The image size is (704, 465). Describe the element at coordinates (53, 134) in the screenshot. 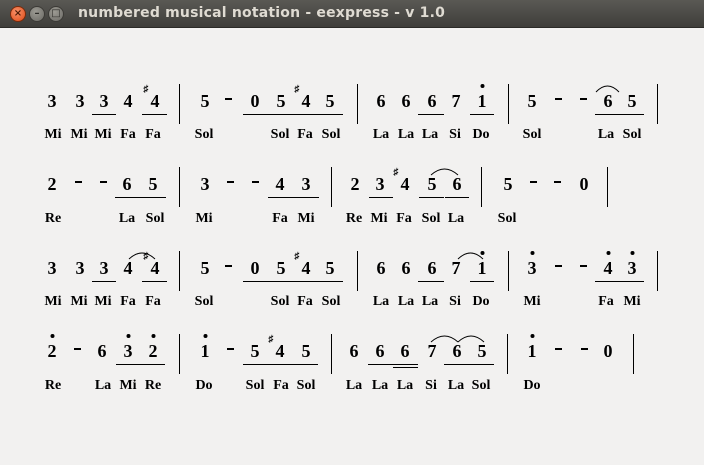

I see `solfege-syllable: Mi` at that location.